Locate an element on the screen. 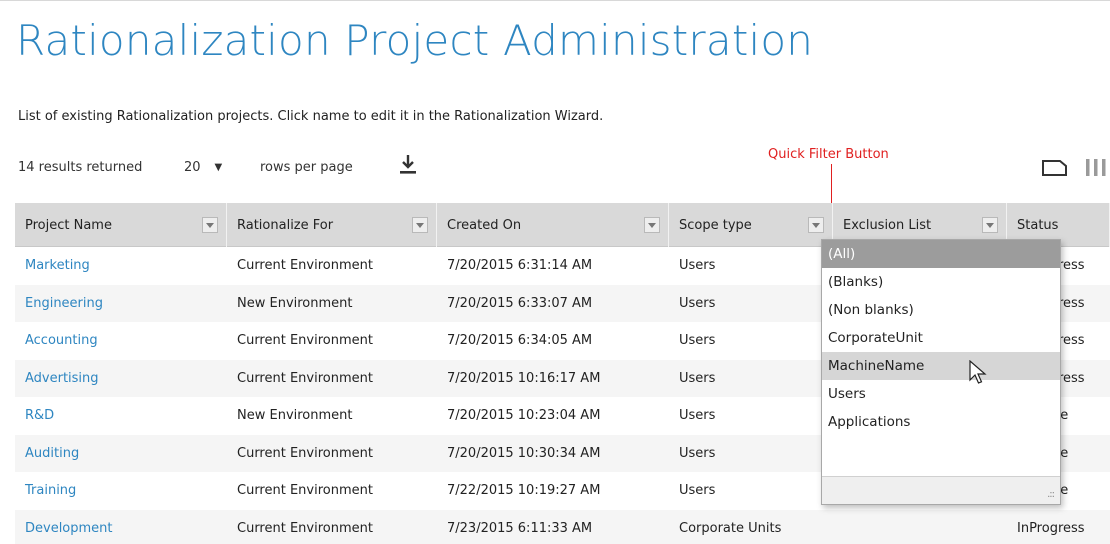 The height and width of the screenshot is (544, 1110). quick-filter-button is located at coordinates (816, 225).